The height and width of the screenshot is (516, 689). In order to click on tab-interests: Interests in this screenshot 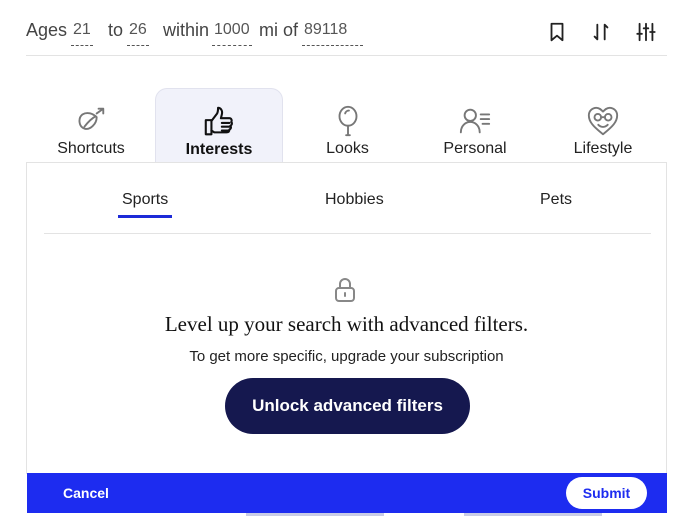, I will do `click(219, 125)`.